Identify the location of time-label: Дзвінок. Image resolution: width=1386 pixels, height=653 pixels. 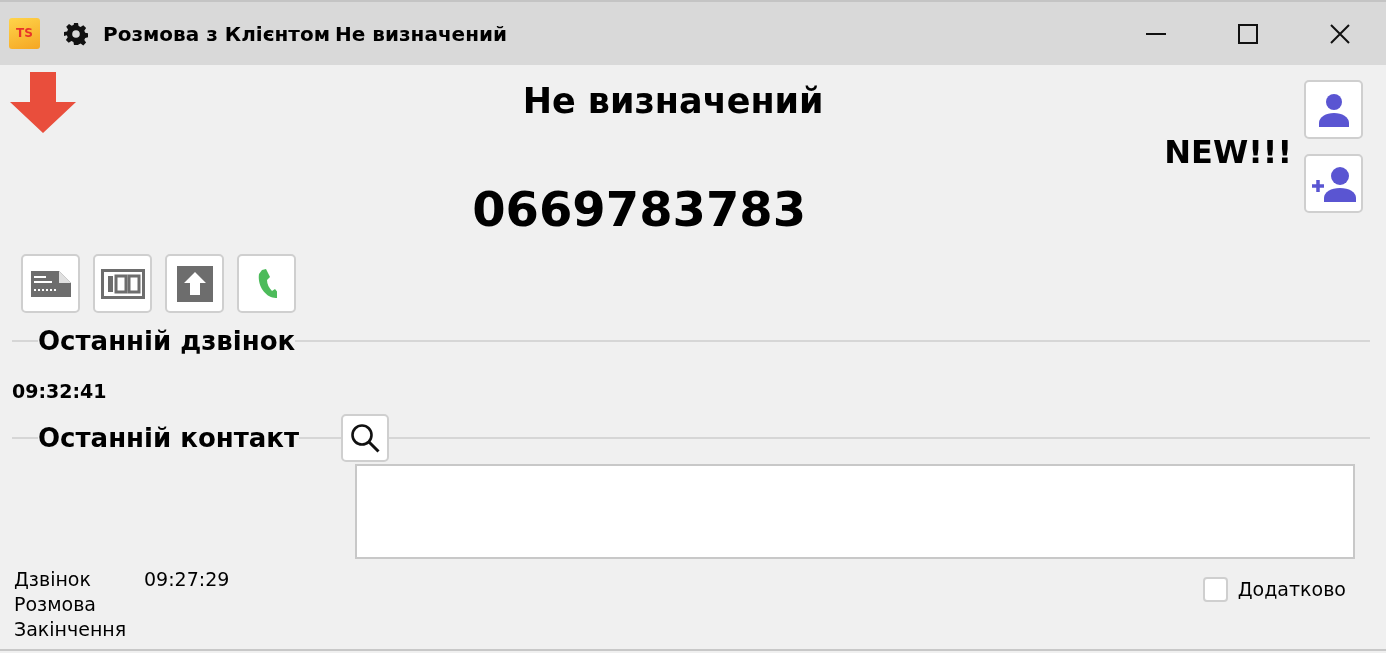
(53, 579).